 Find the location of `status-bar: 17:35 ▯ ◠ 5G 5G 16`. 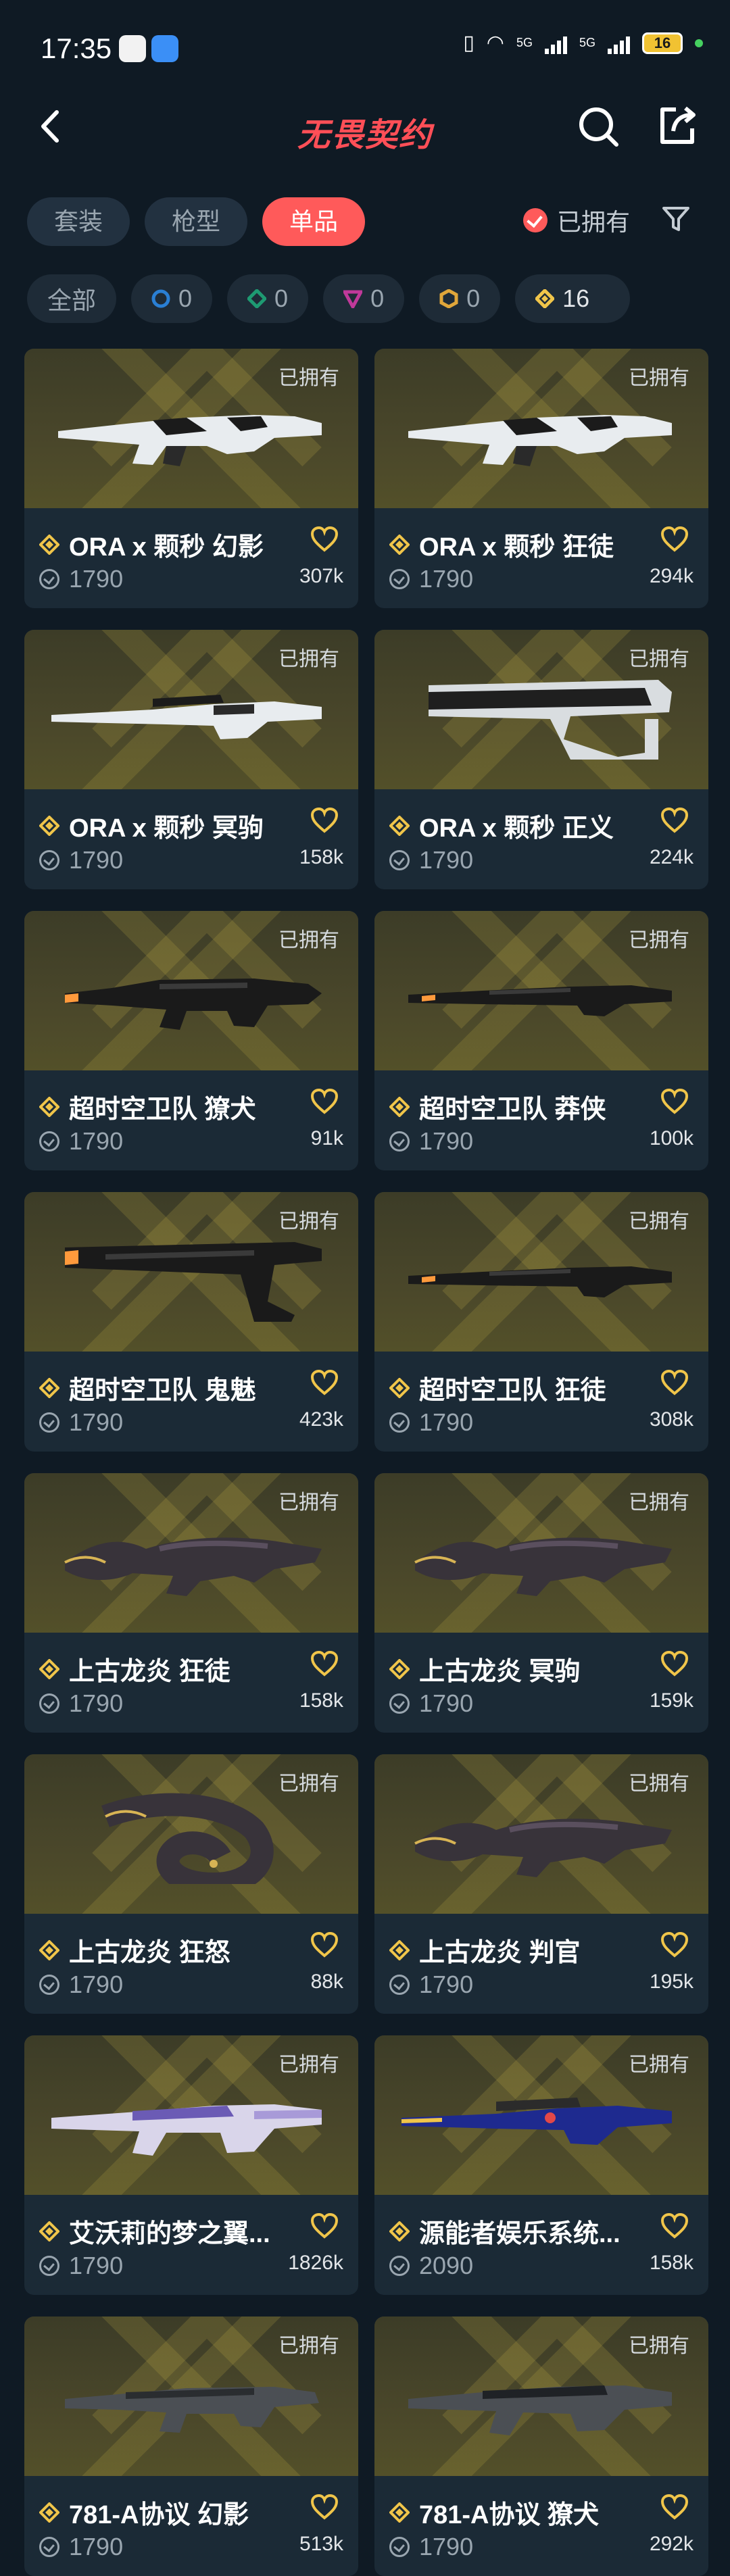

status-bar: 17:35 ▯ ◠ 5G 5G 16 is located at coordinates (365, 50).